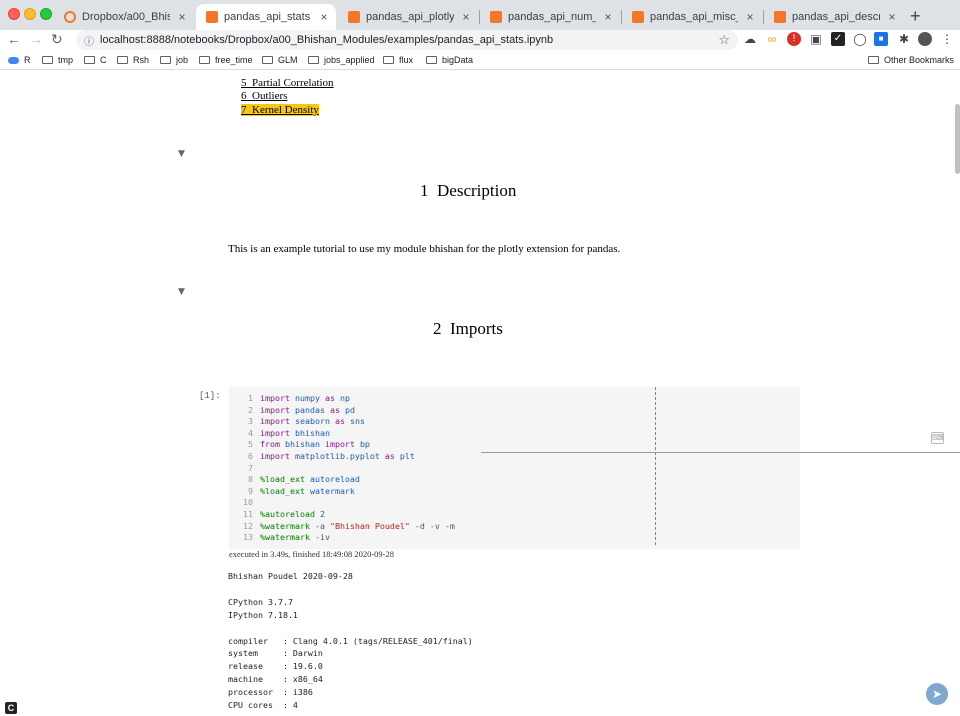 This screenshot has height=716, width=960. I want to click on code-line: 1 import numpy as np, so click(289, 398).